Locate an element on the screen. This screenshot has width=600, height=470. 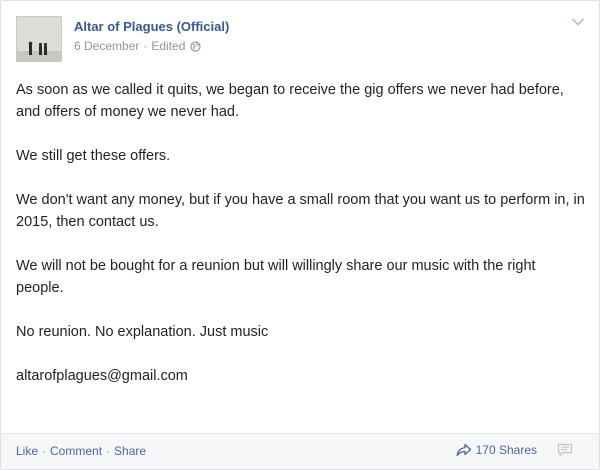
post-paragraph: We still get these offers. is located at coordinates (93, 156).